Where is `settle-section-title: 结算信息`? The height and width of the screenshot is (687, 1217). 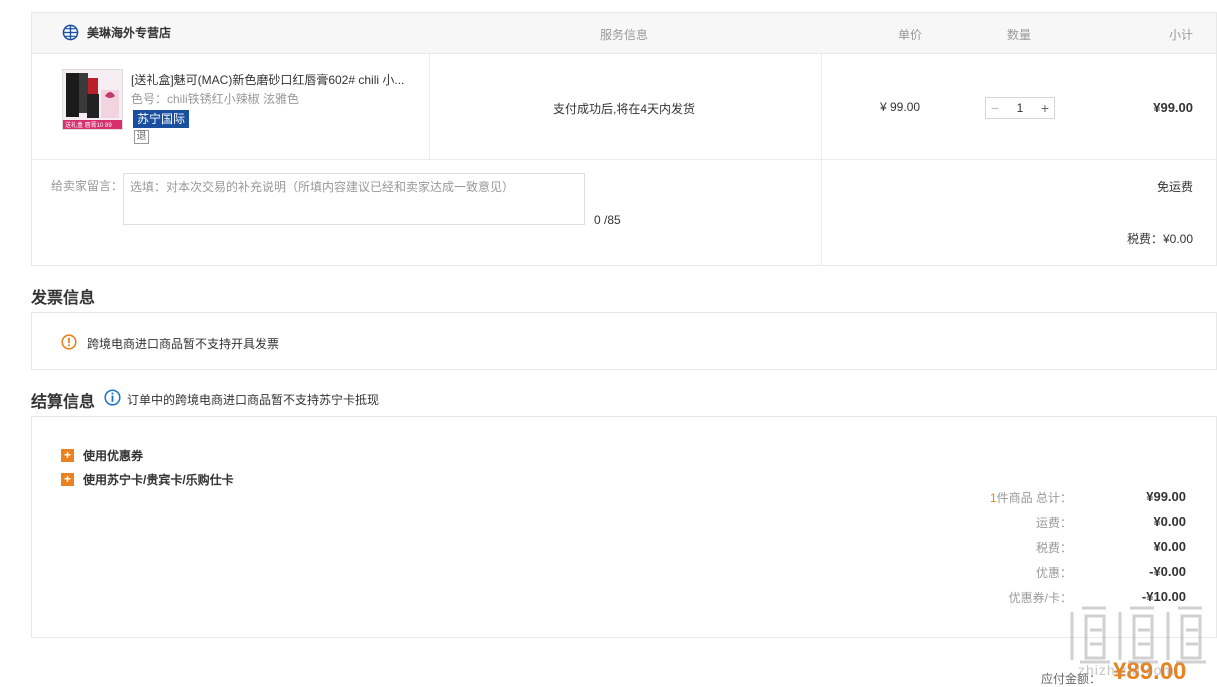
settle-section-title: 结算信息 is located at coordinates (63, 402).